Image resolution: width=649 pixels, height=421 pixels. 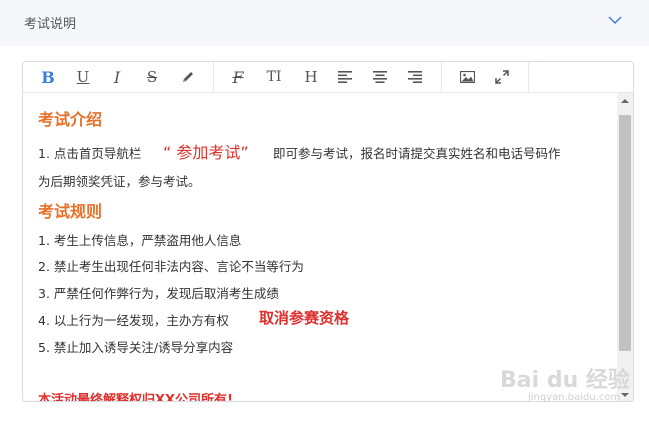 I want to click on align-right-icon, so click(x=415, y=77).